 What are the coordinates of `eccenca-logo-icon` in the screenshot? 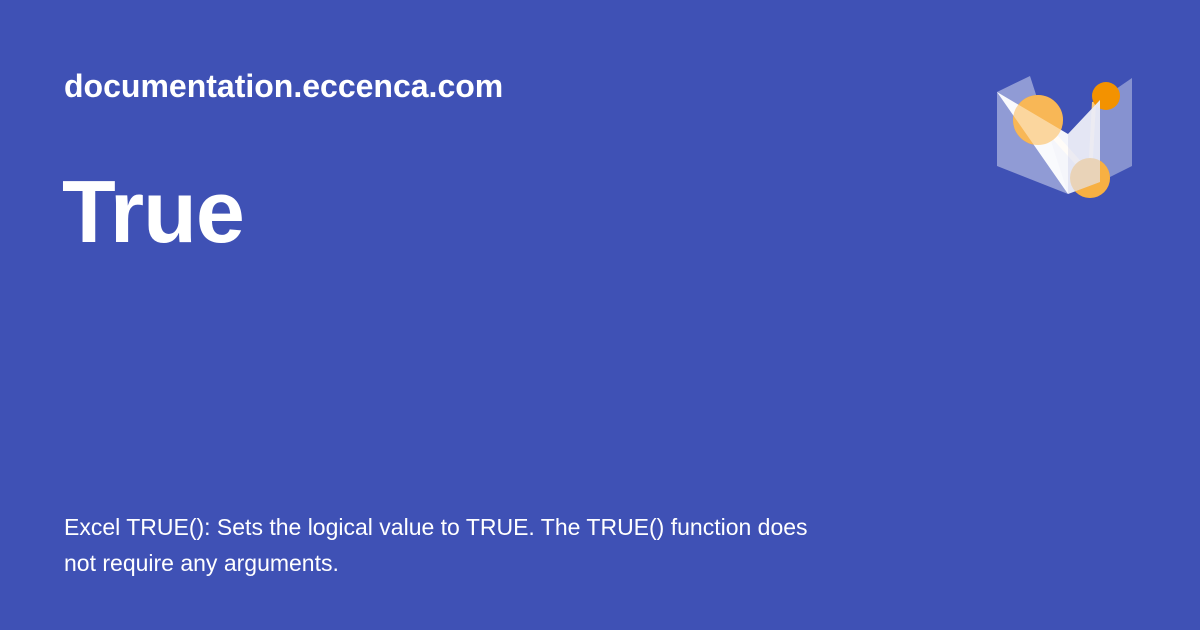 It's located at (1064, 137).